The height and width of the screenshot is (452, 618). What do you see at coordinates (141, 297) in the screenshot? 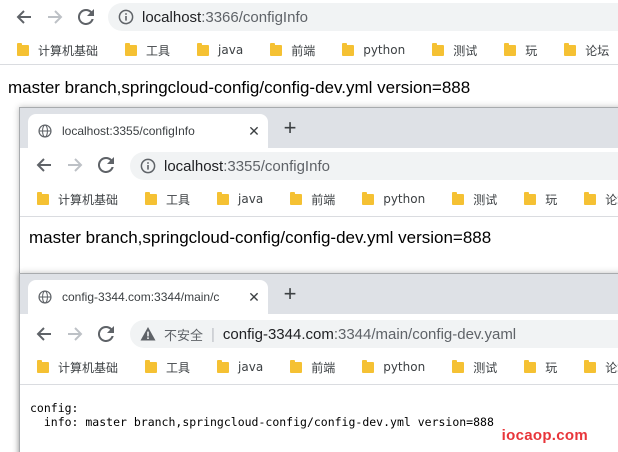
I see `tab-title: config-3344.com:3344/main/c` at bounding box center [141, 297].